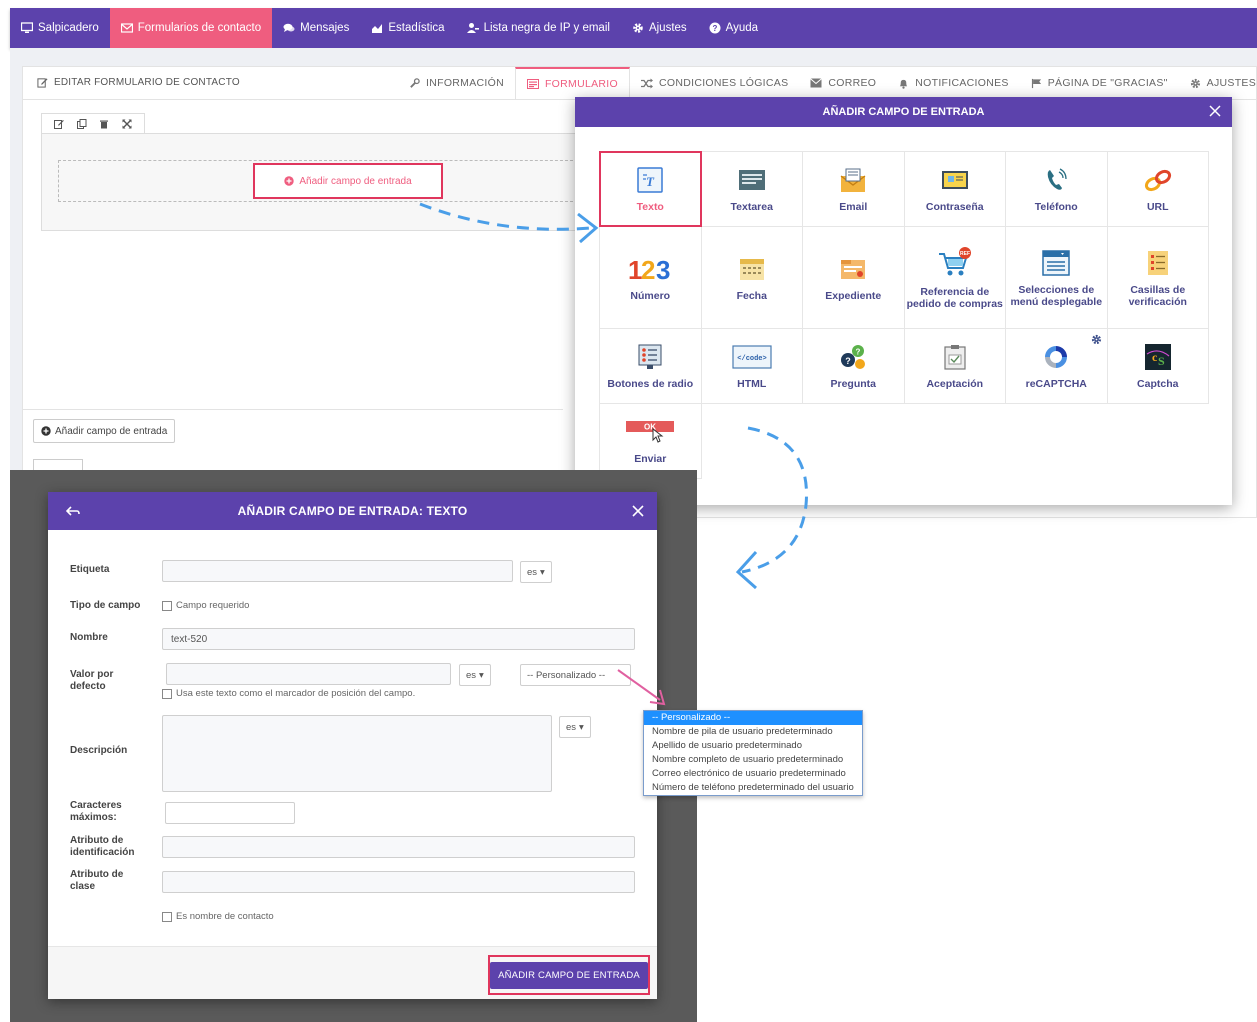 The height and width of the screenshot is (1022, 1257). I want to click on checkbox-label: Campo requerido, so click(213, 605).